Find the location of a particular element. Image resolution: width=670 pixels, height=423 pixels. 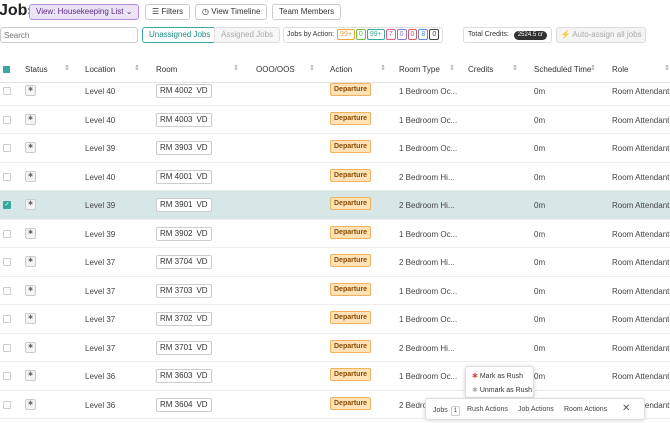

action-badge: Departure is located at coordinates (351, 260).